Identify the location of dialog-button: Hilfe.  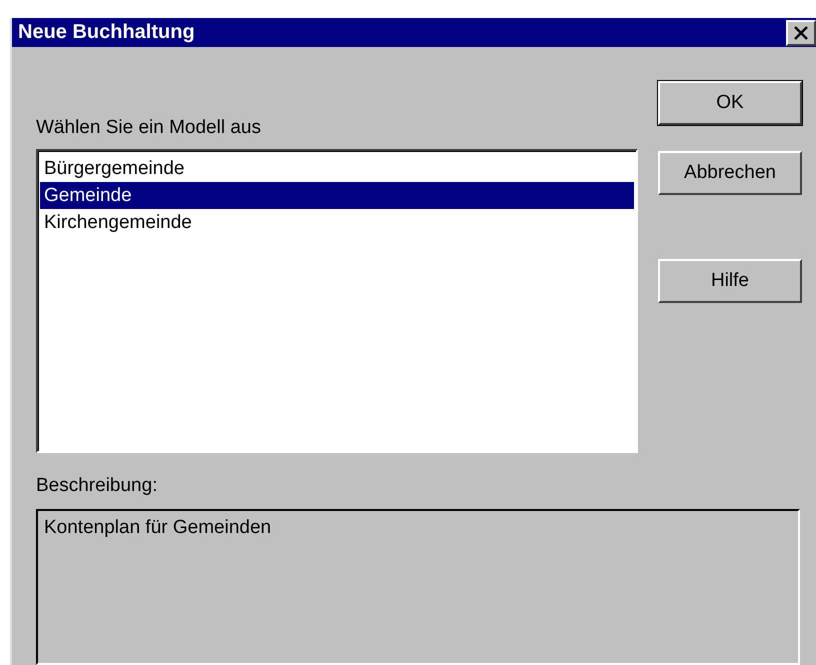
(730, 281).